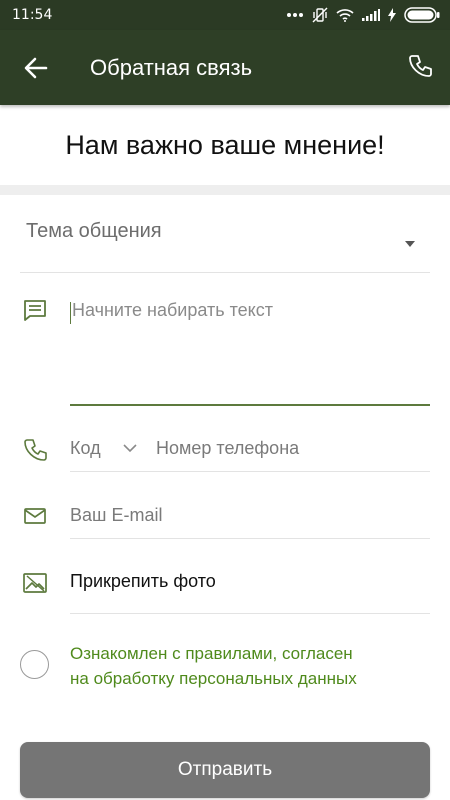 Image resolution: width=450 pixels, height=800 pixels. What do you see at coordinates (172, 310) in the screenshot?
I see `message-placeholder: Начните набирать текст` at bounding box center [172, 310].